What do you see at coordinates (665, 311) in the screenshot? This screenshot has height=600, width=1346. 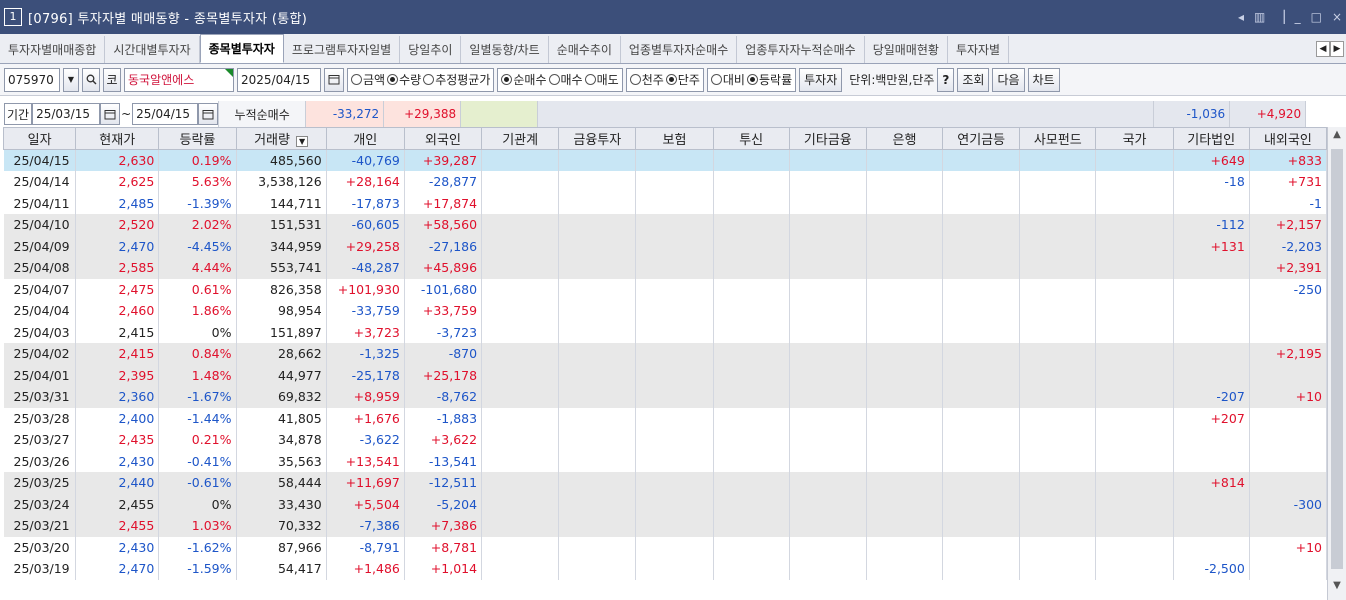 I see `table-row: 25/04/04 2,460 1.86% 98,954 -33,759 +33,759` at bounding box center [665, 311].